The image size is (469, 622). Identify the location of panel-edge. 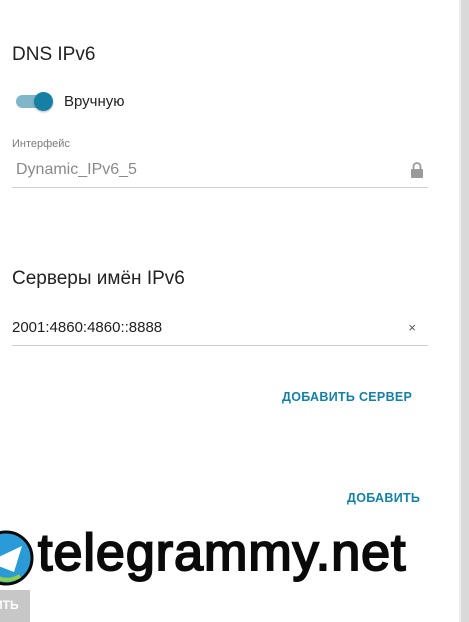
(465, 311).